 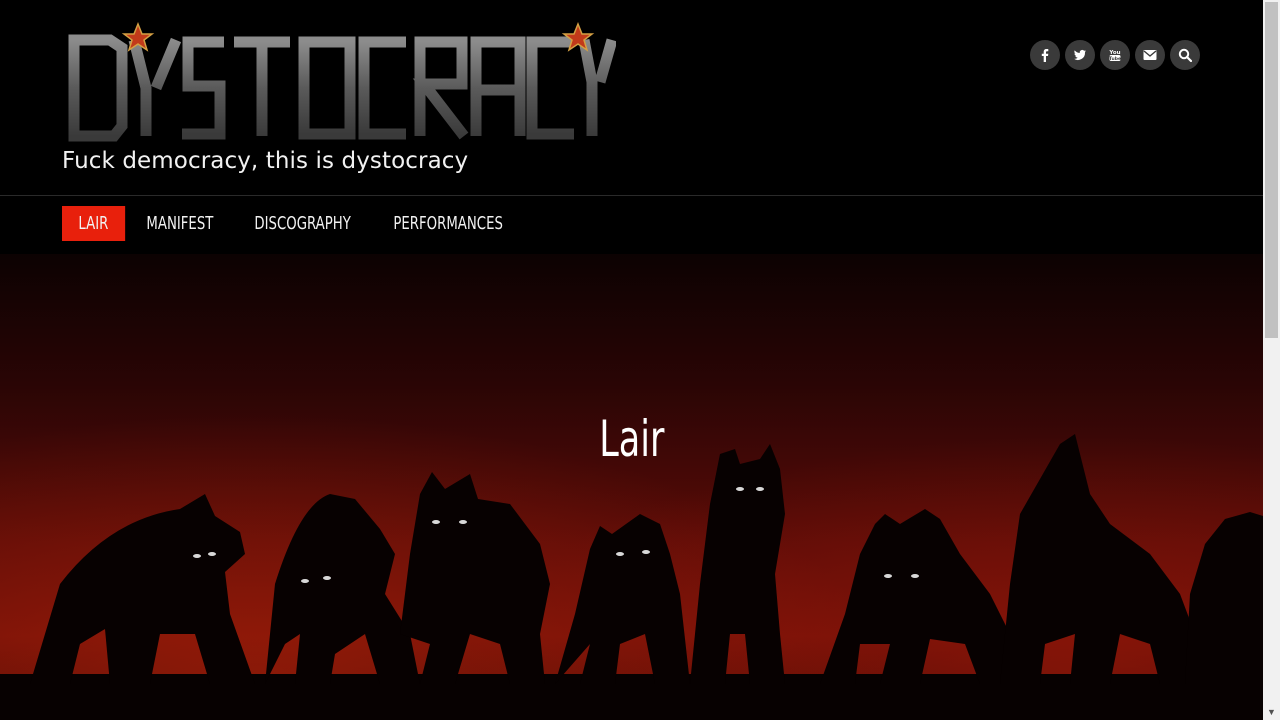 I want to click on email-icon, so click(x=1150, y=55).